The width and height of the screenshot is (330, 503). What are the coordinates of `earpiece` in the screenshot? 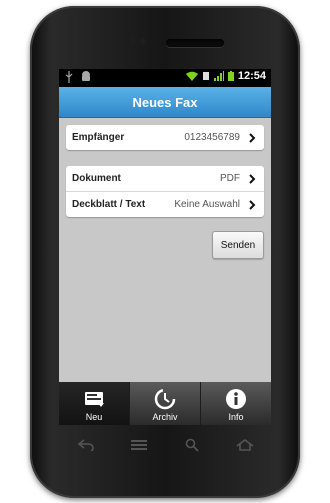 It's located at (195, 43).